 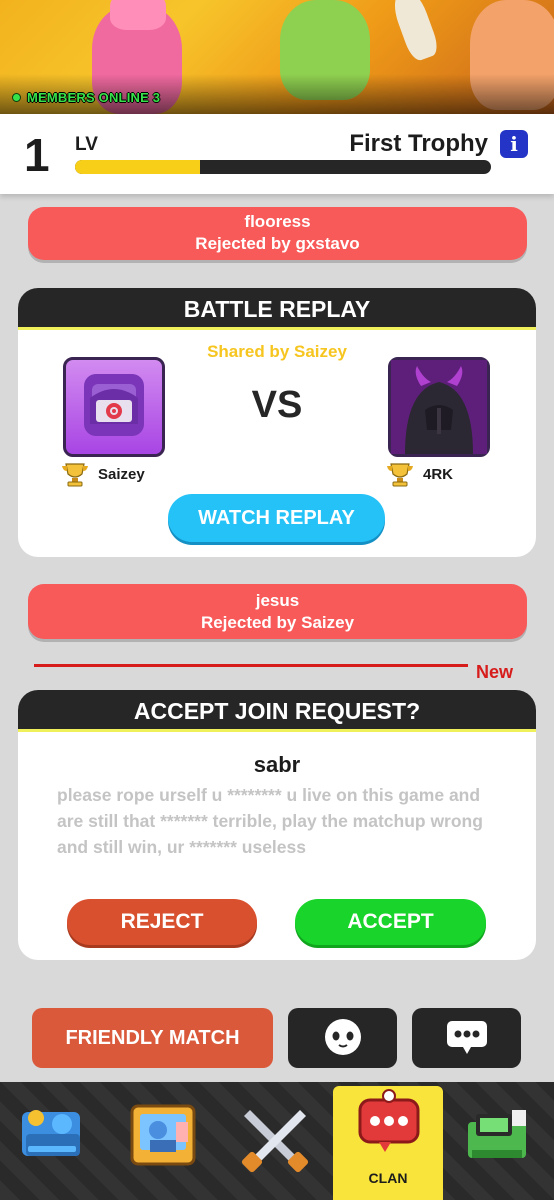 I want to click on members-online: MEMBERS ONLINE 3, so click(x=86, y=97).